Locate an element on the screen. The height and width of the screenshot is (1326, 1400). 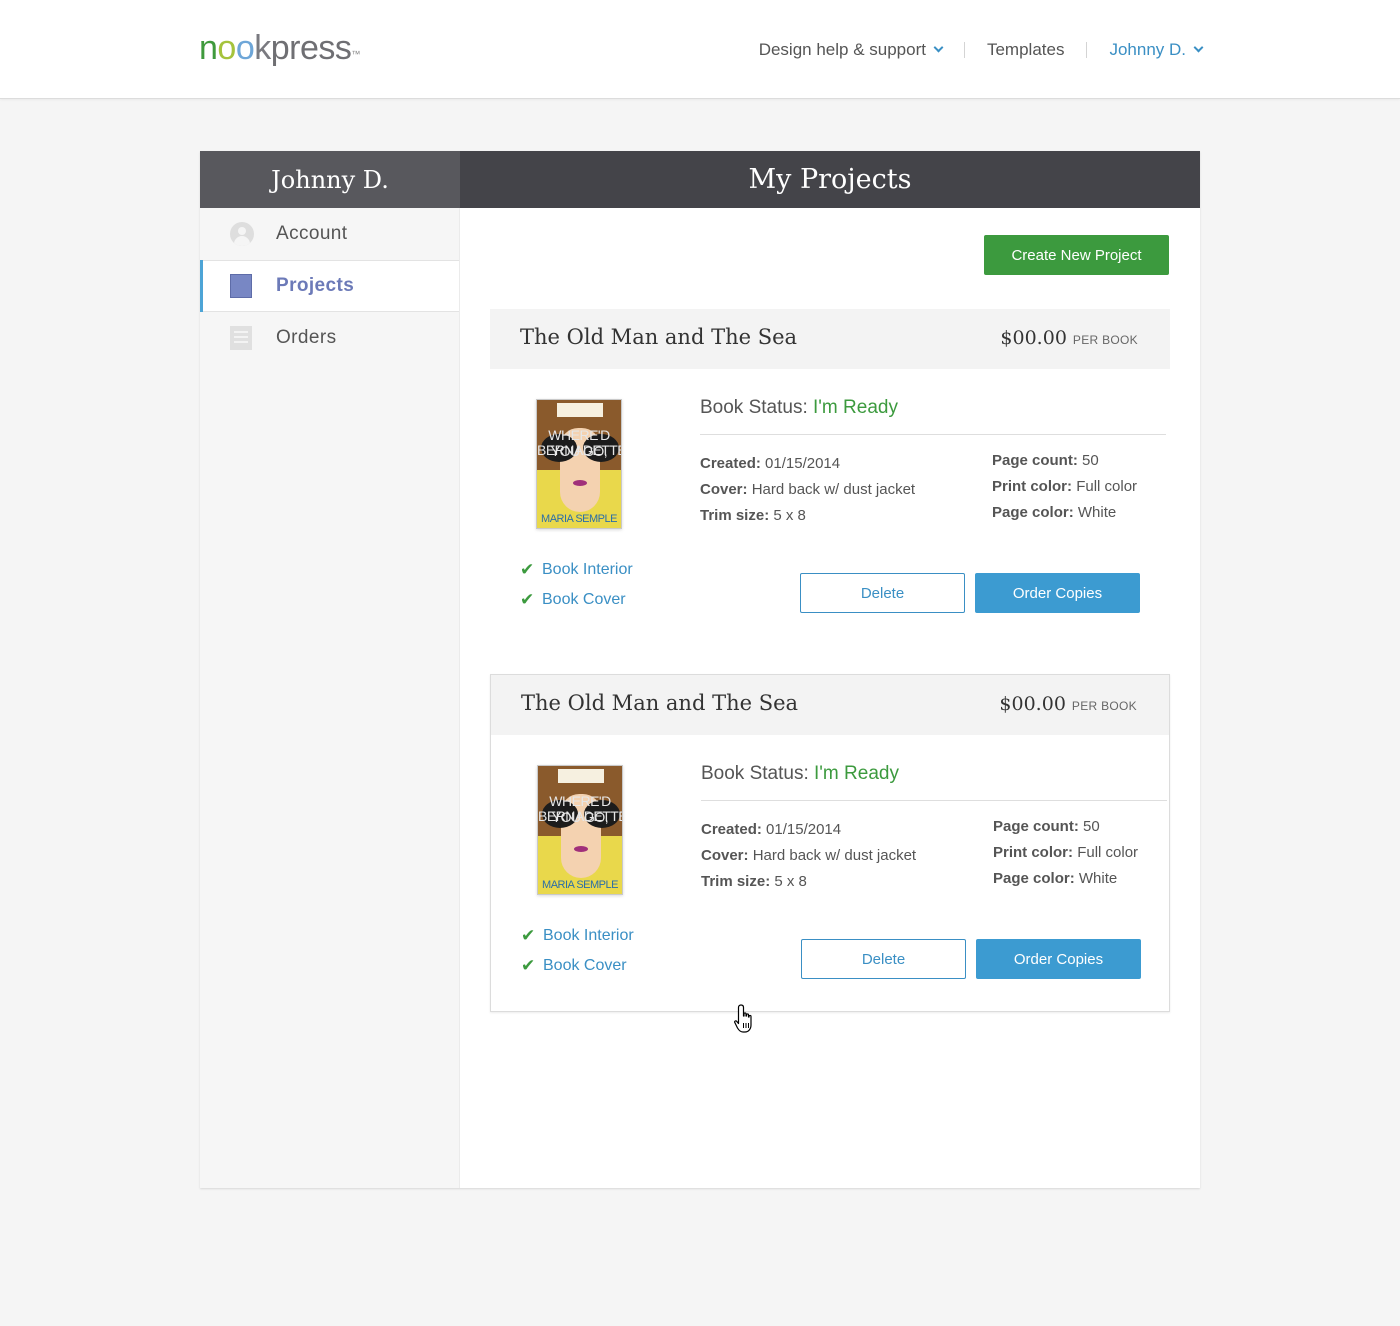
logo-letter: k is located at coordinates (262, 48).